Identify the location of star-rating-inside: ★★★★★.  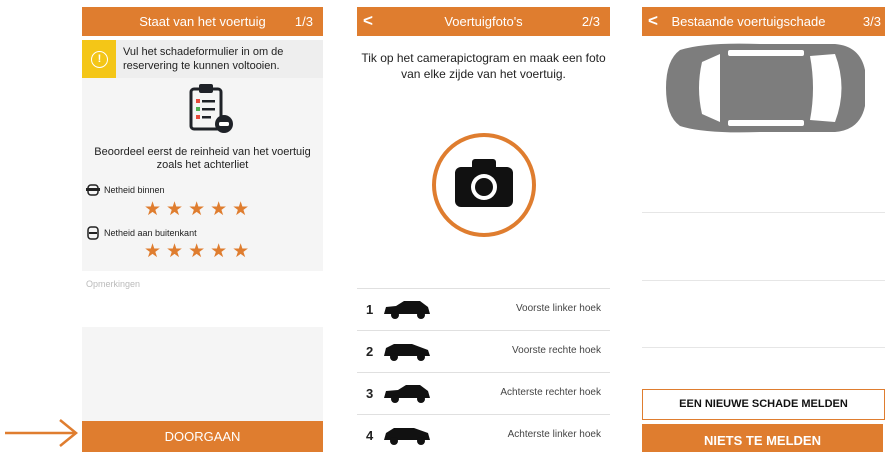
(199, 209).